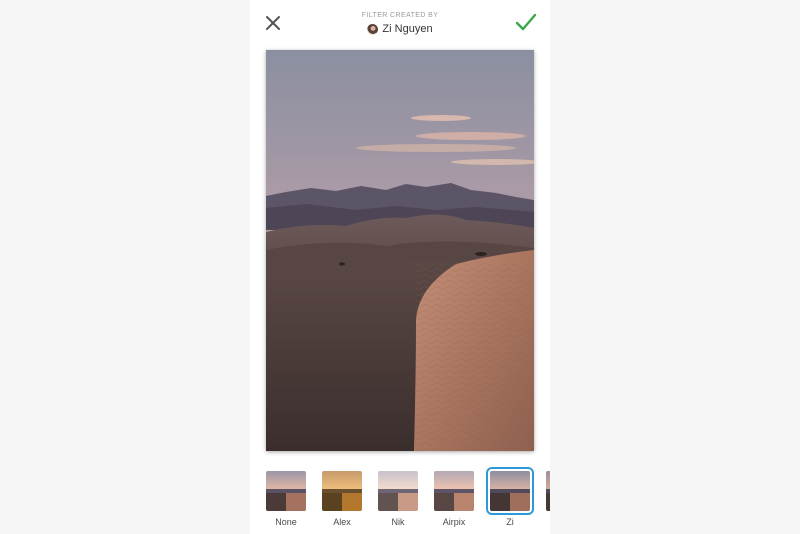 This screenshot has height=534, width=800. I want to click on checkmark-icon, so click(526, 22).